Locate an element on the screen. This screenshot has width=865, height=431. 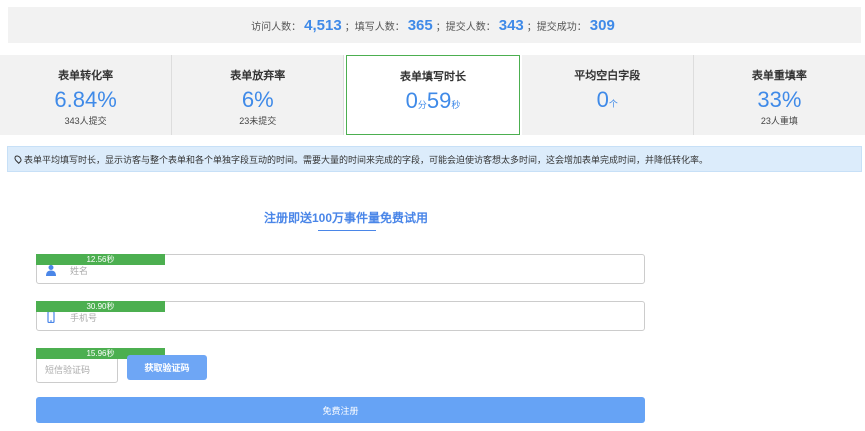
phone-icon is located at coordinates (51, 317).